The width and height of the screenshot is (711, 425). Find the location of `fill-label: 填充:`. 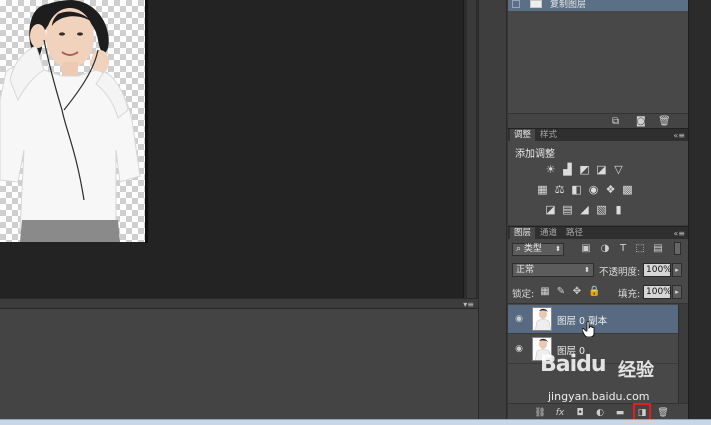

fill-label: 填充: is located at coordinates (629, 294).